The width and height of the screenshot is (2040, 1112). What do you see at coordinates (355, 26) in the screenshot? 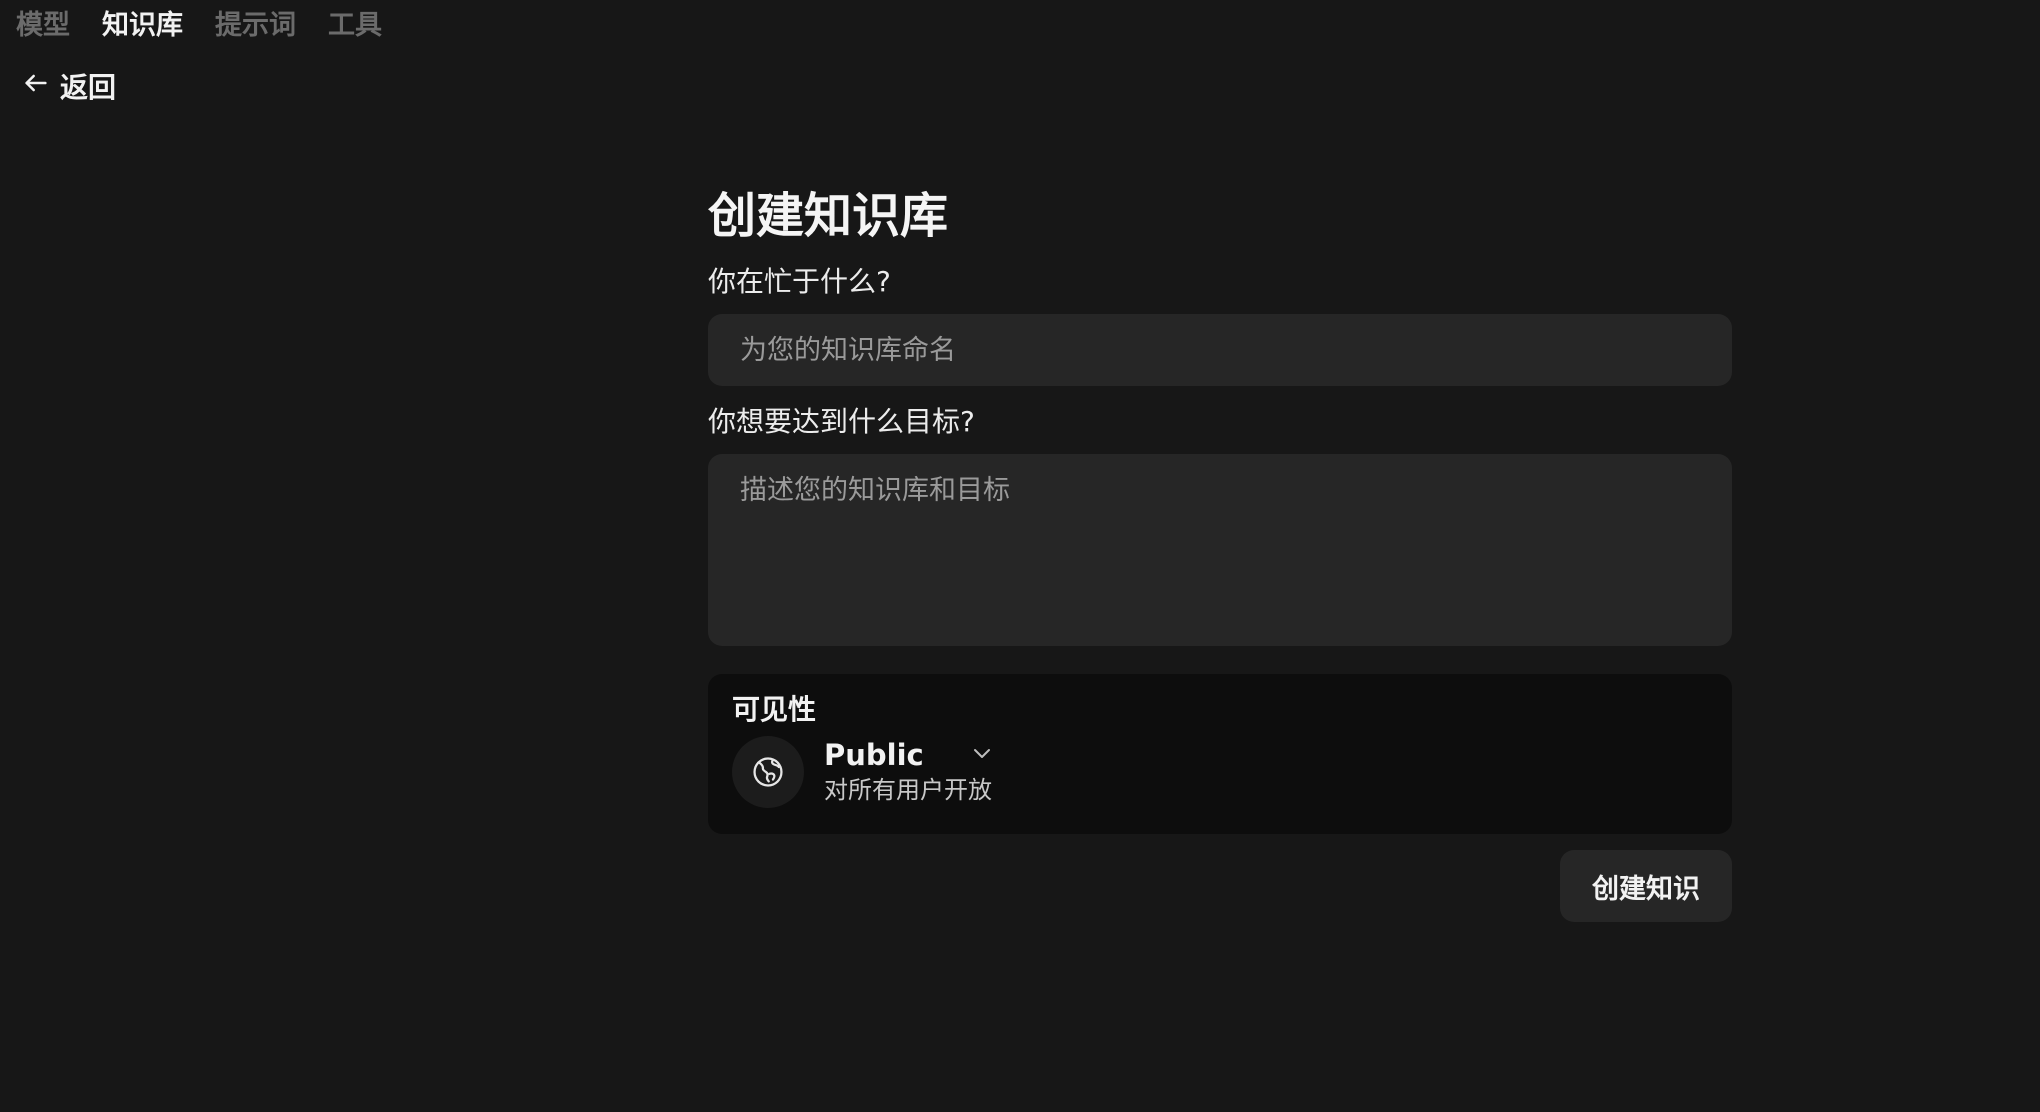
I see `tab-tools: 工具` at bounding box center [355, 26].